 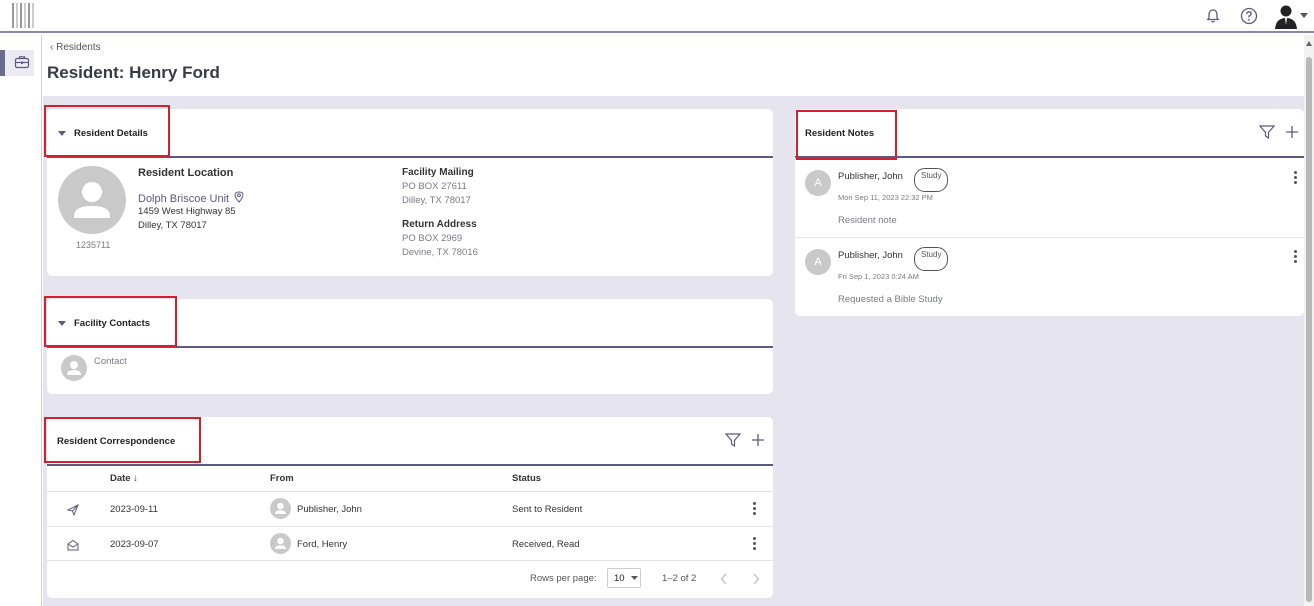 I want to click on return-address-label: Return Address, so click(x=439, y=224).